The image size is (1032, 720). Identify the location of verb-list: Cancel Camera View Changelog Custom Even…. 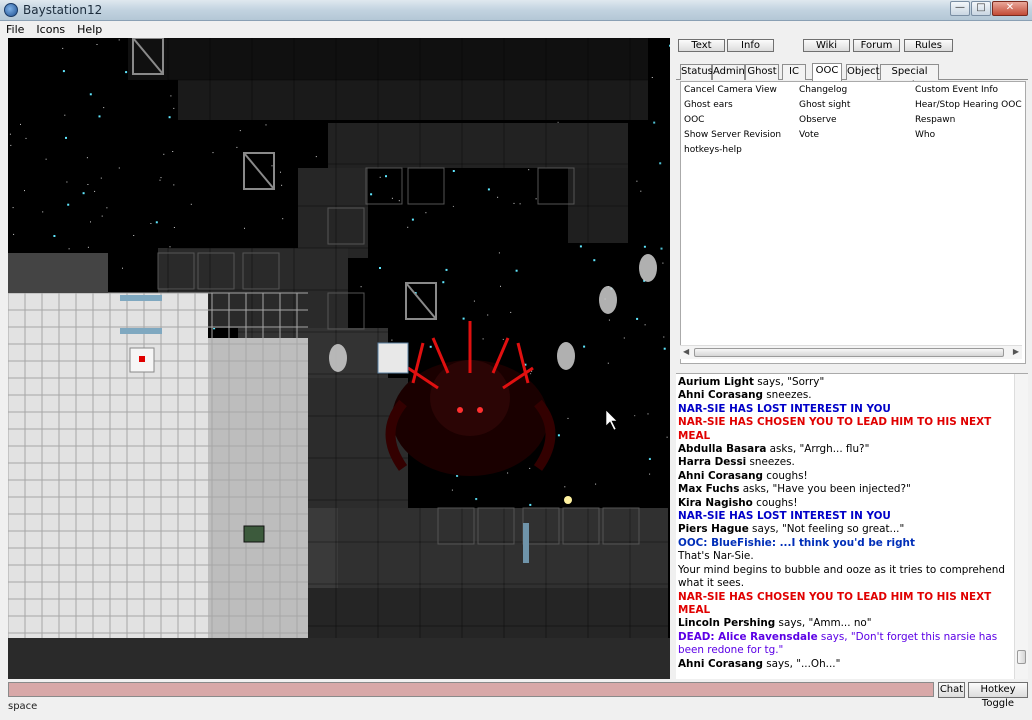
(853, 222).